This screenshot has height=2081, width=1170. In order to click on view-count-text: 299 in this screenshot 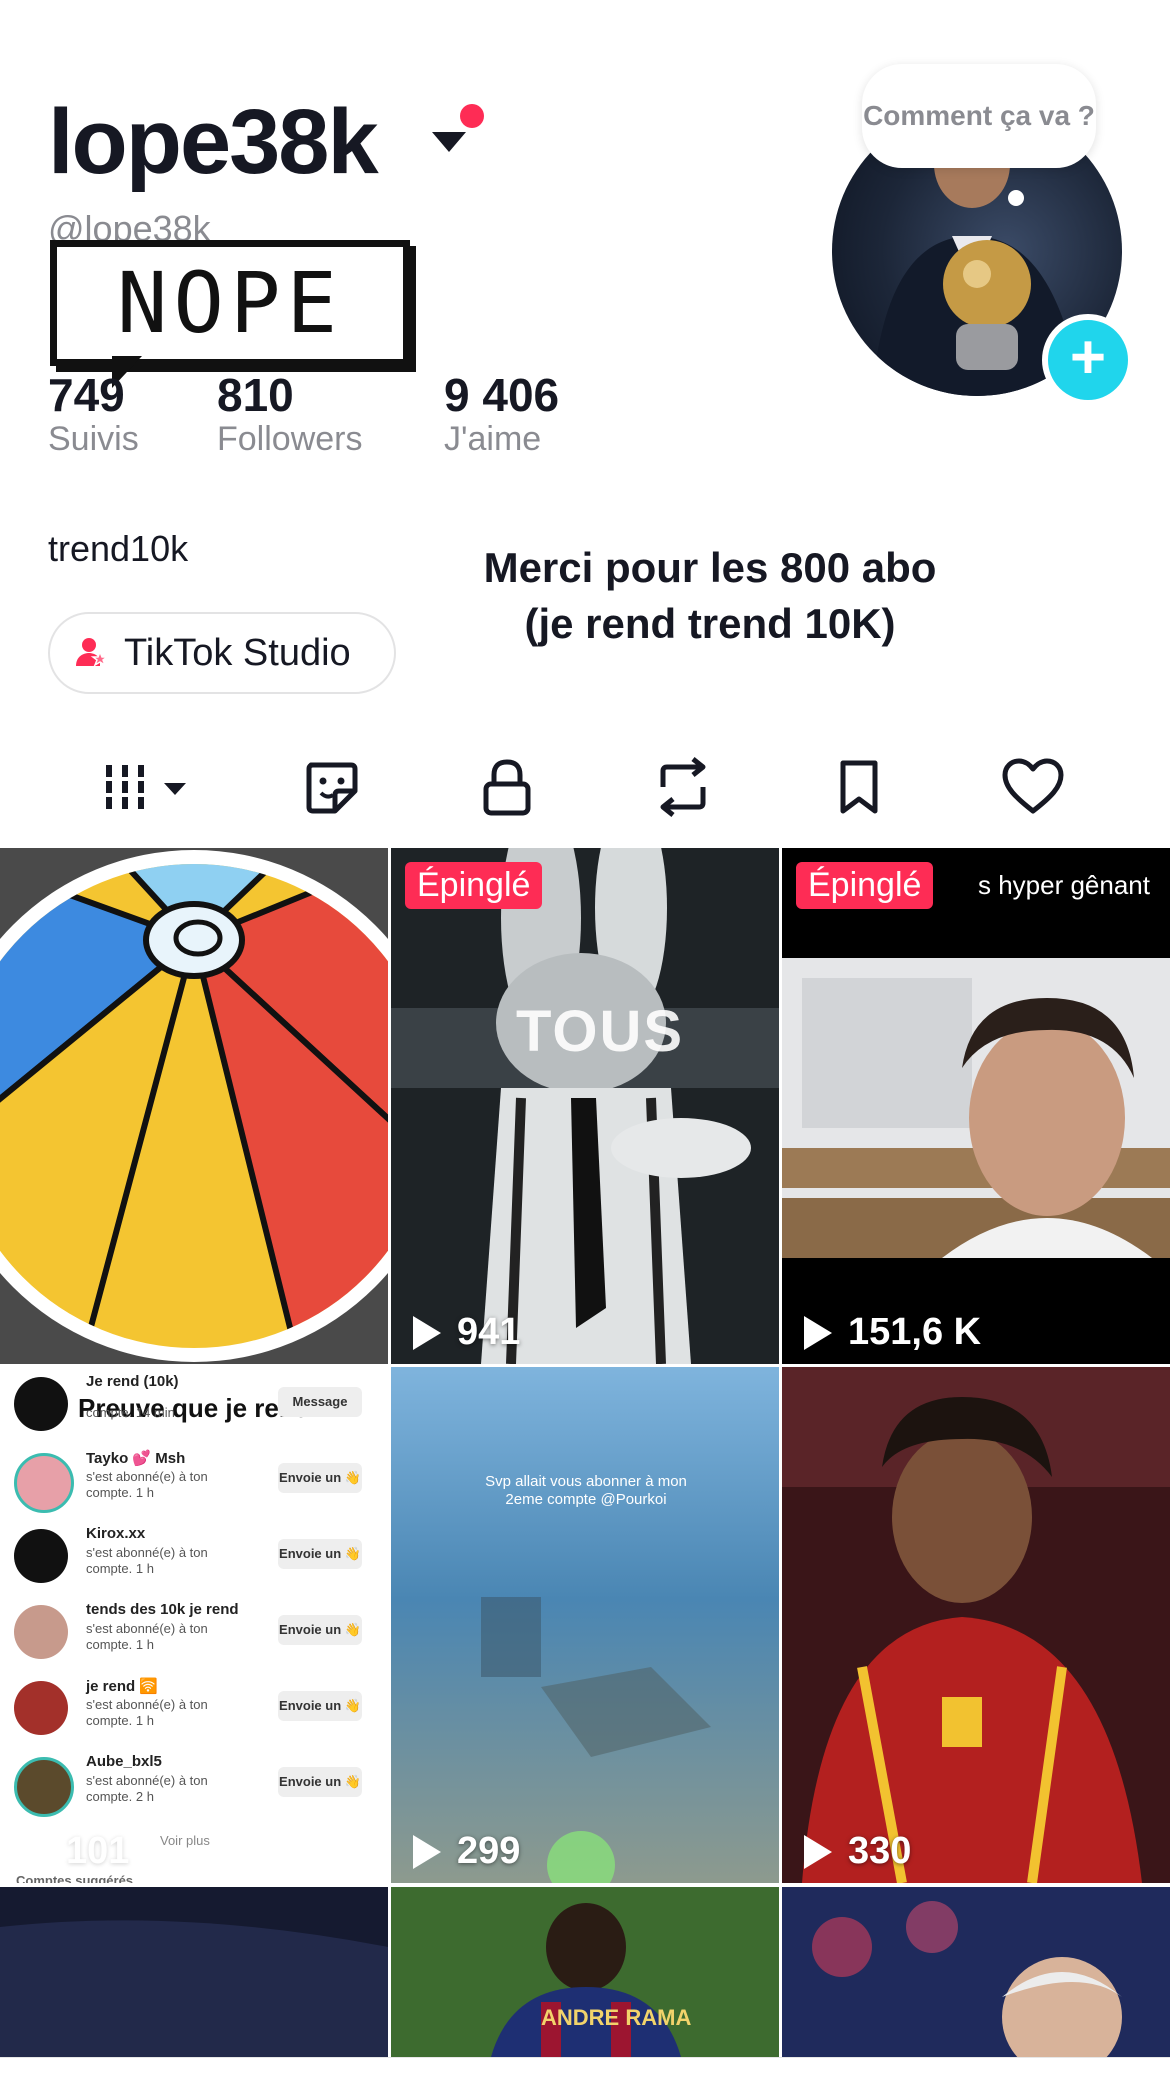, I will do `click(489, 1851)`.